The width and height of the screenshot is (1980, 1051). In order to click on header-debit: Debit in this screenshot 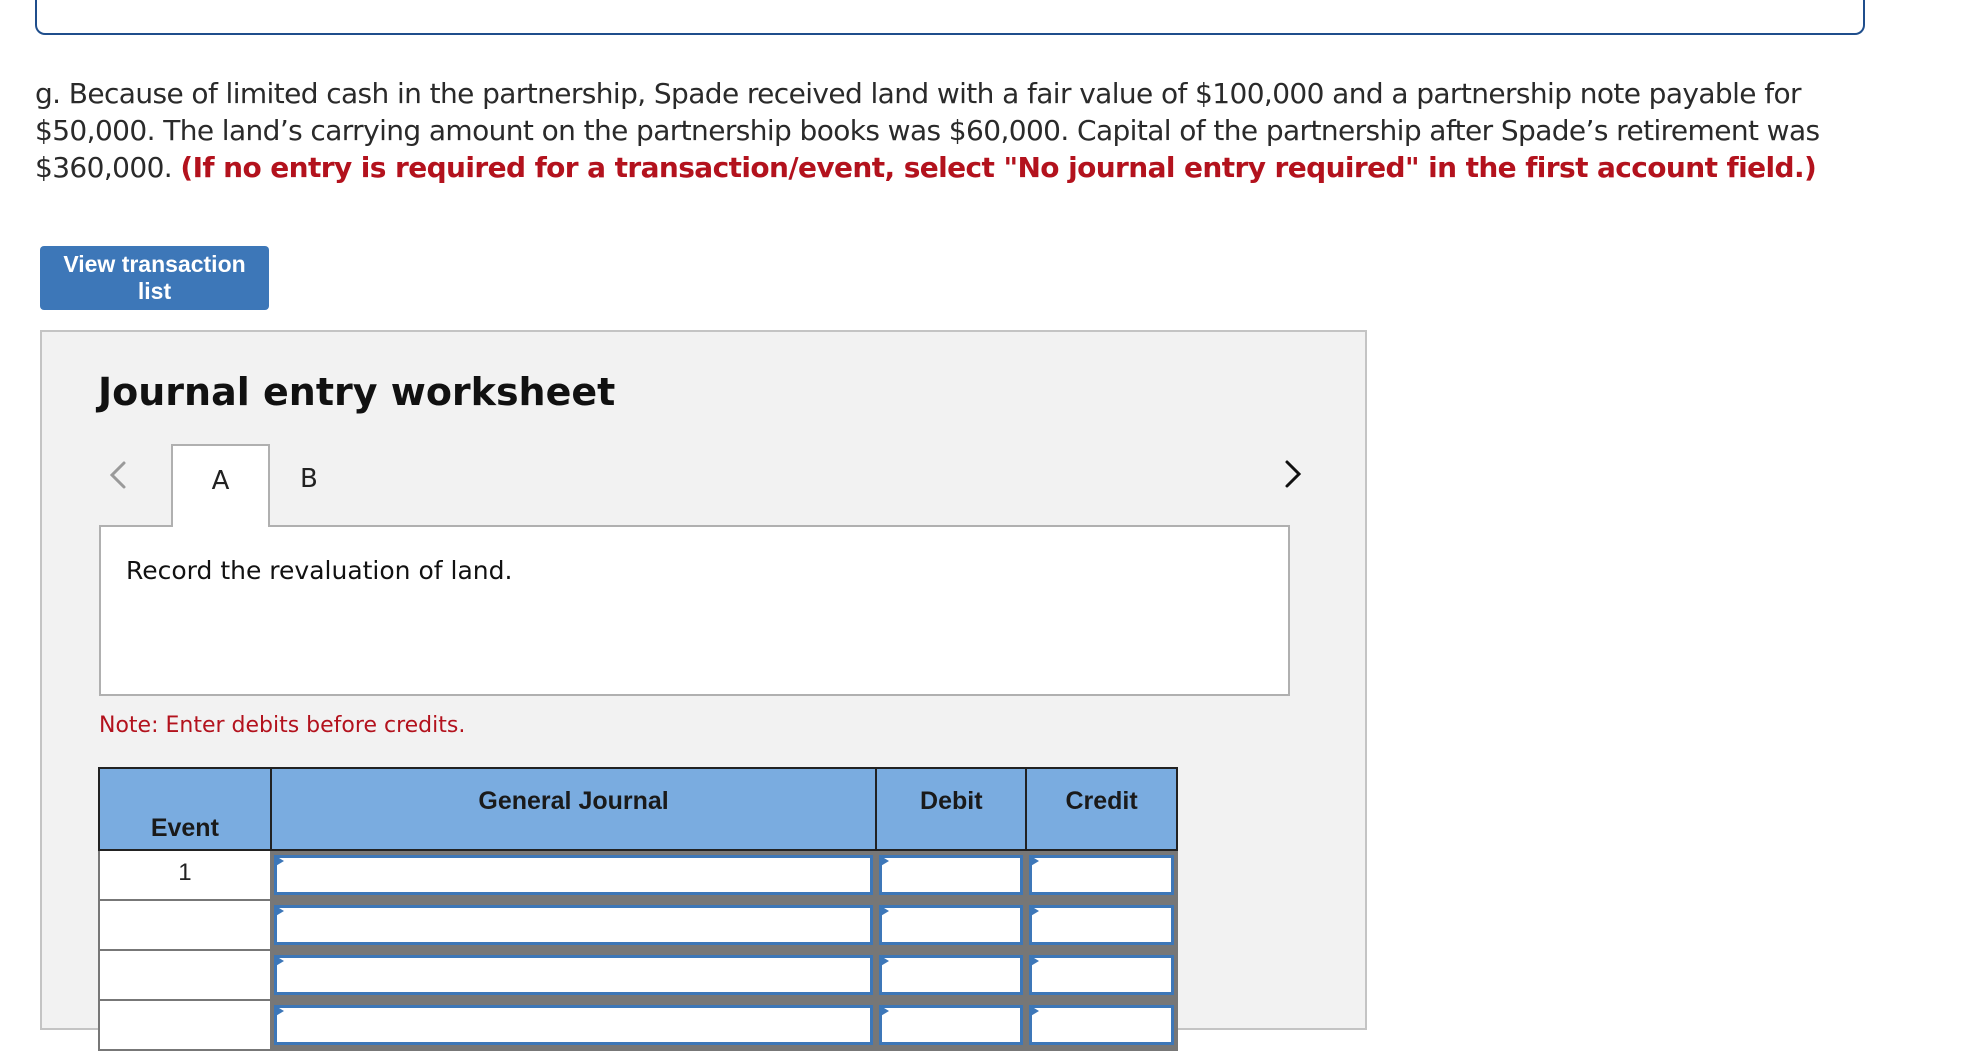, I will do `click(951, 809)`.